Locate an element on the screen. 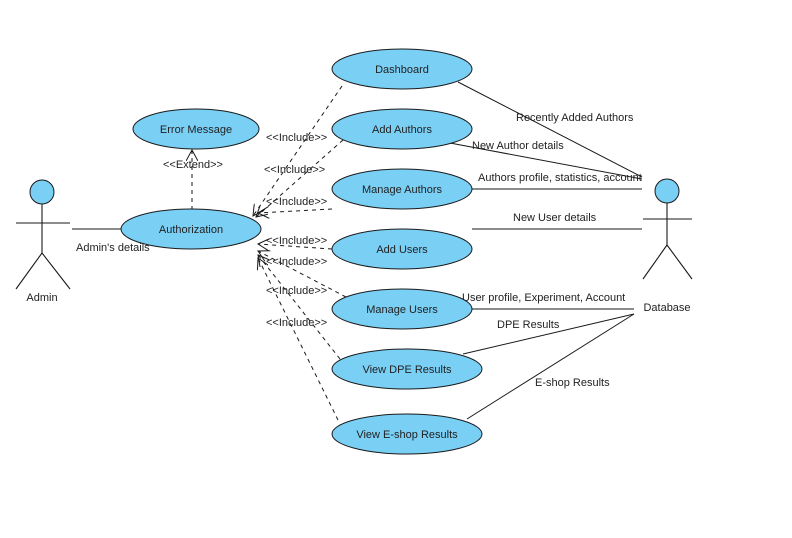  use-case-label: Add Authors is located at coordinates (402, 130).